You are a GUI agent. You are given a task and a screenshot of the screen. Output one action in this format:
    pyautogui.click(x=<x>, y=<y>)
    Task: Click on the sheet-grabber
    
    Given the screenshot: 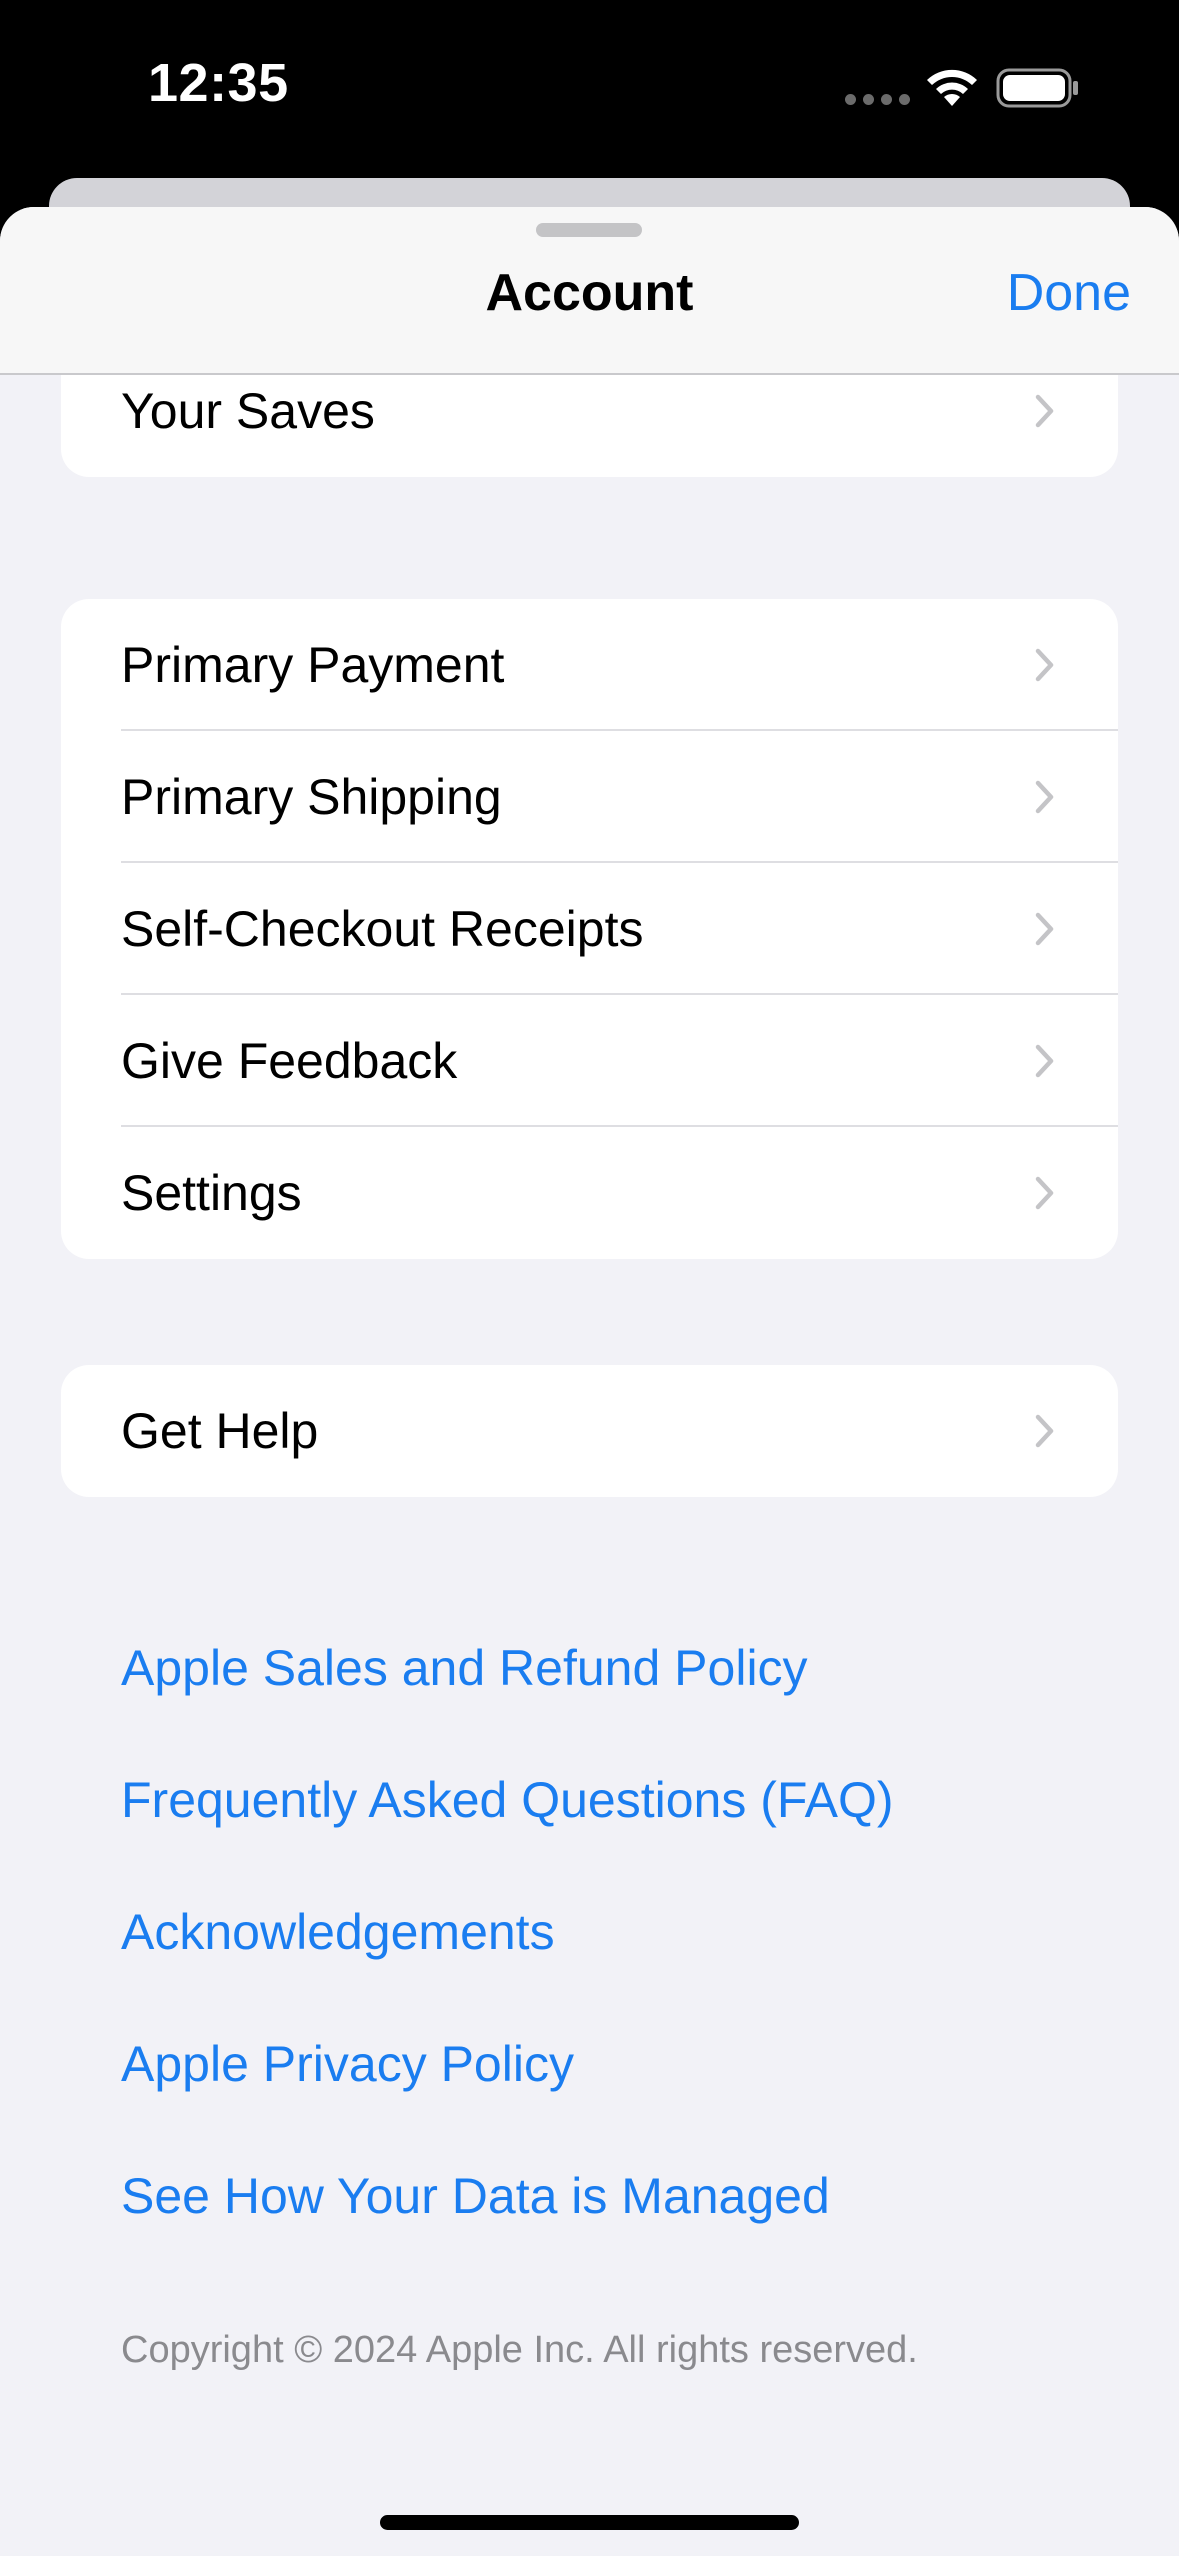 What is the action you would take?
    pyautogui.click(x=589, y=230)
    